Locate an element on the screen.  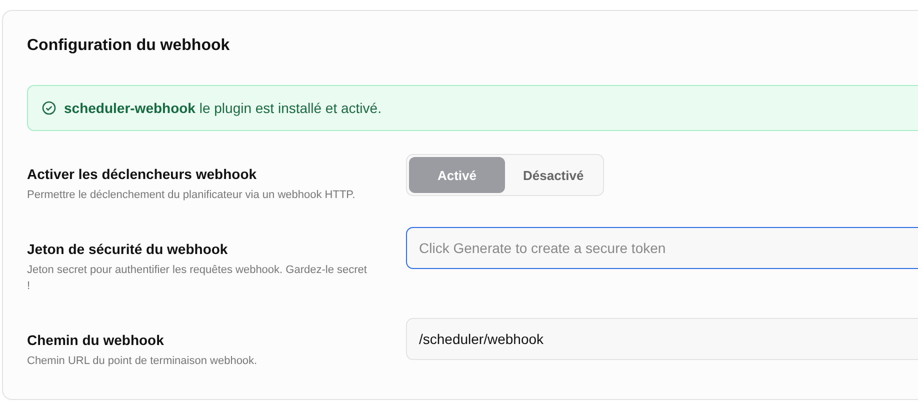
setting-description: Permettre le déclenchement du planificateur via un webhook HTTP. is located at coordinates (191, 195).